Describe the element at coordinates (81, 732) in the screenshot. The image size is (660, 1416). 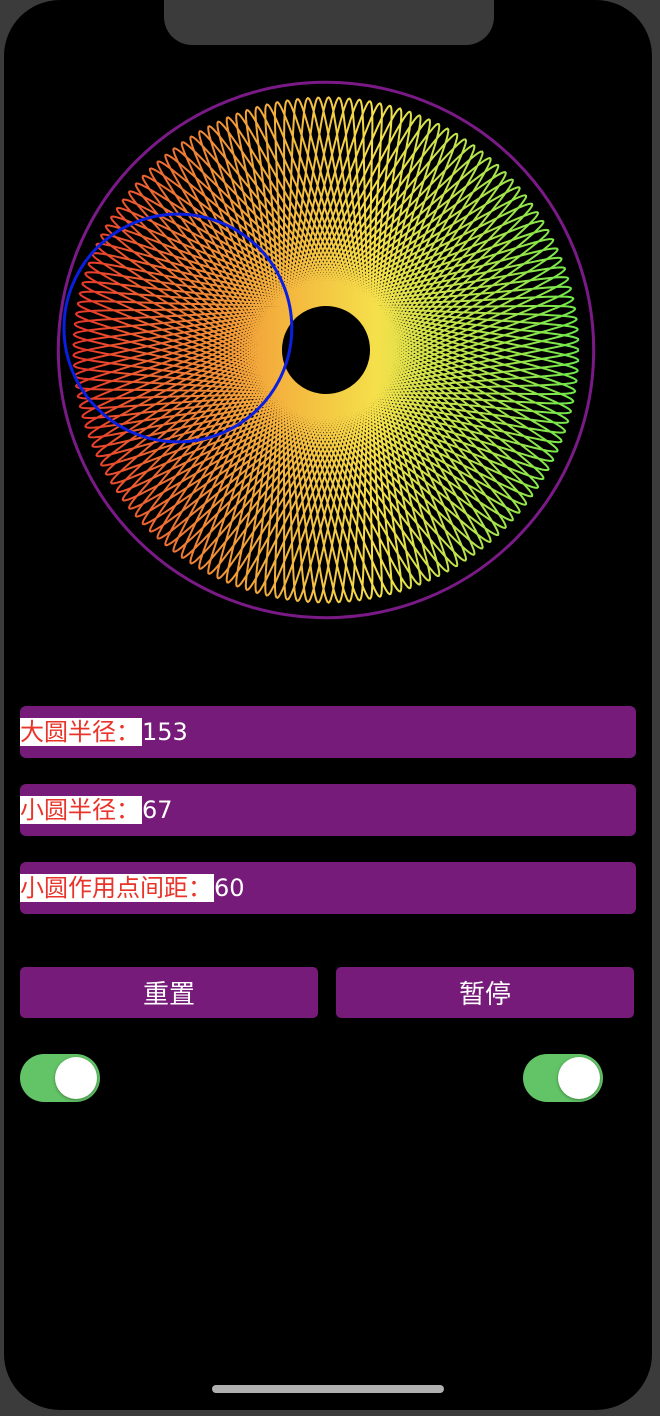
I see `big-radius-label: 大圆半径：` at that location.